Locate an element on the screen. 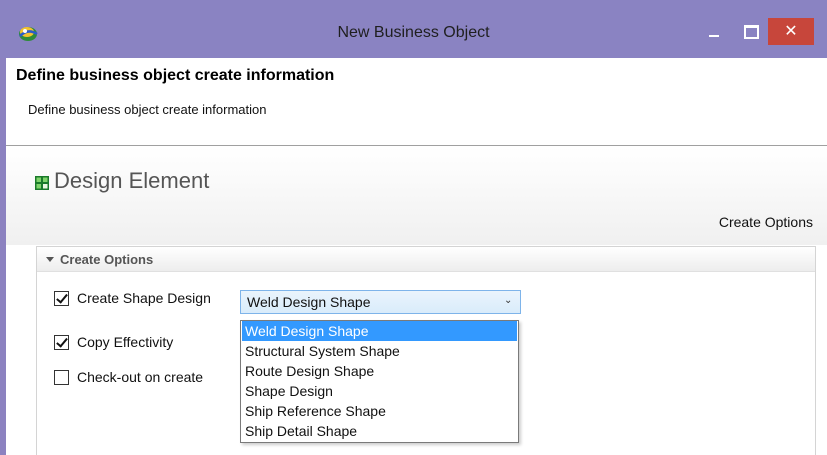 The image size is (827, 455). copy-effectivity-label: Copy Effectivity is located at coordinates (125, 342).